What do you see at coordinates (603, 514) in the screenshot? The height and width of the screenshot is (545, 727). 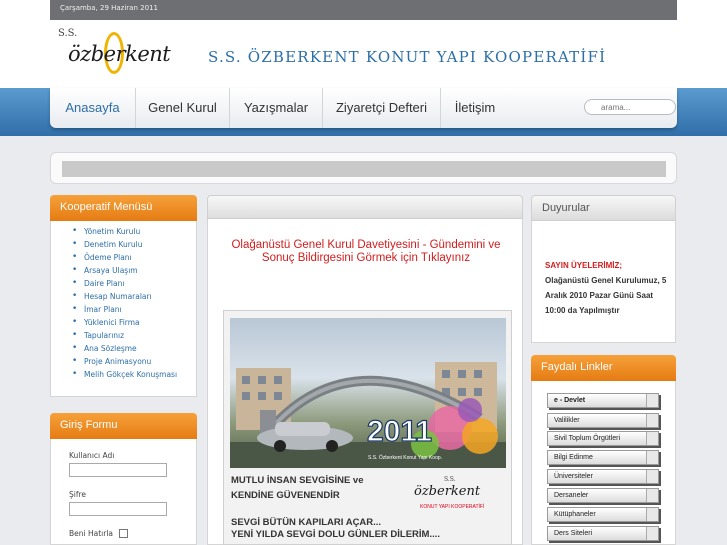 I see `link-select-kutuphaneler: Kütüphaneler` at bounding box center [603, 514].